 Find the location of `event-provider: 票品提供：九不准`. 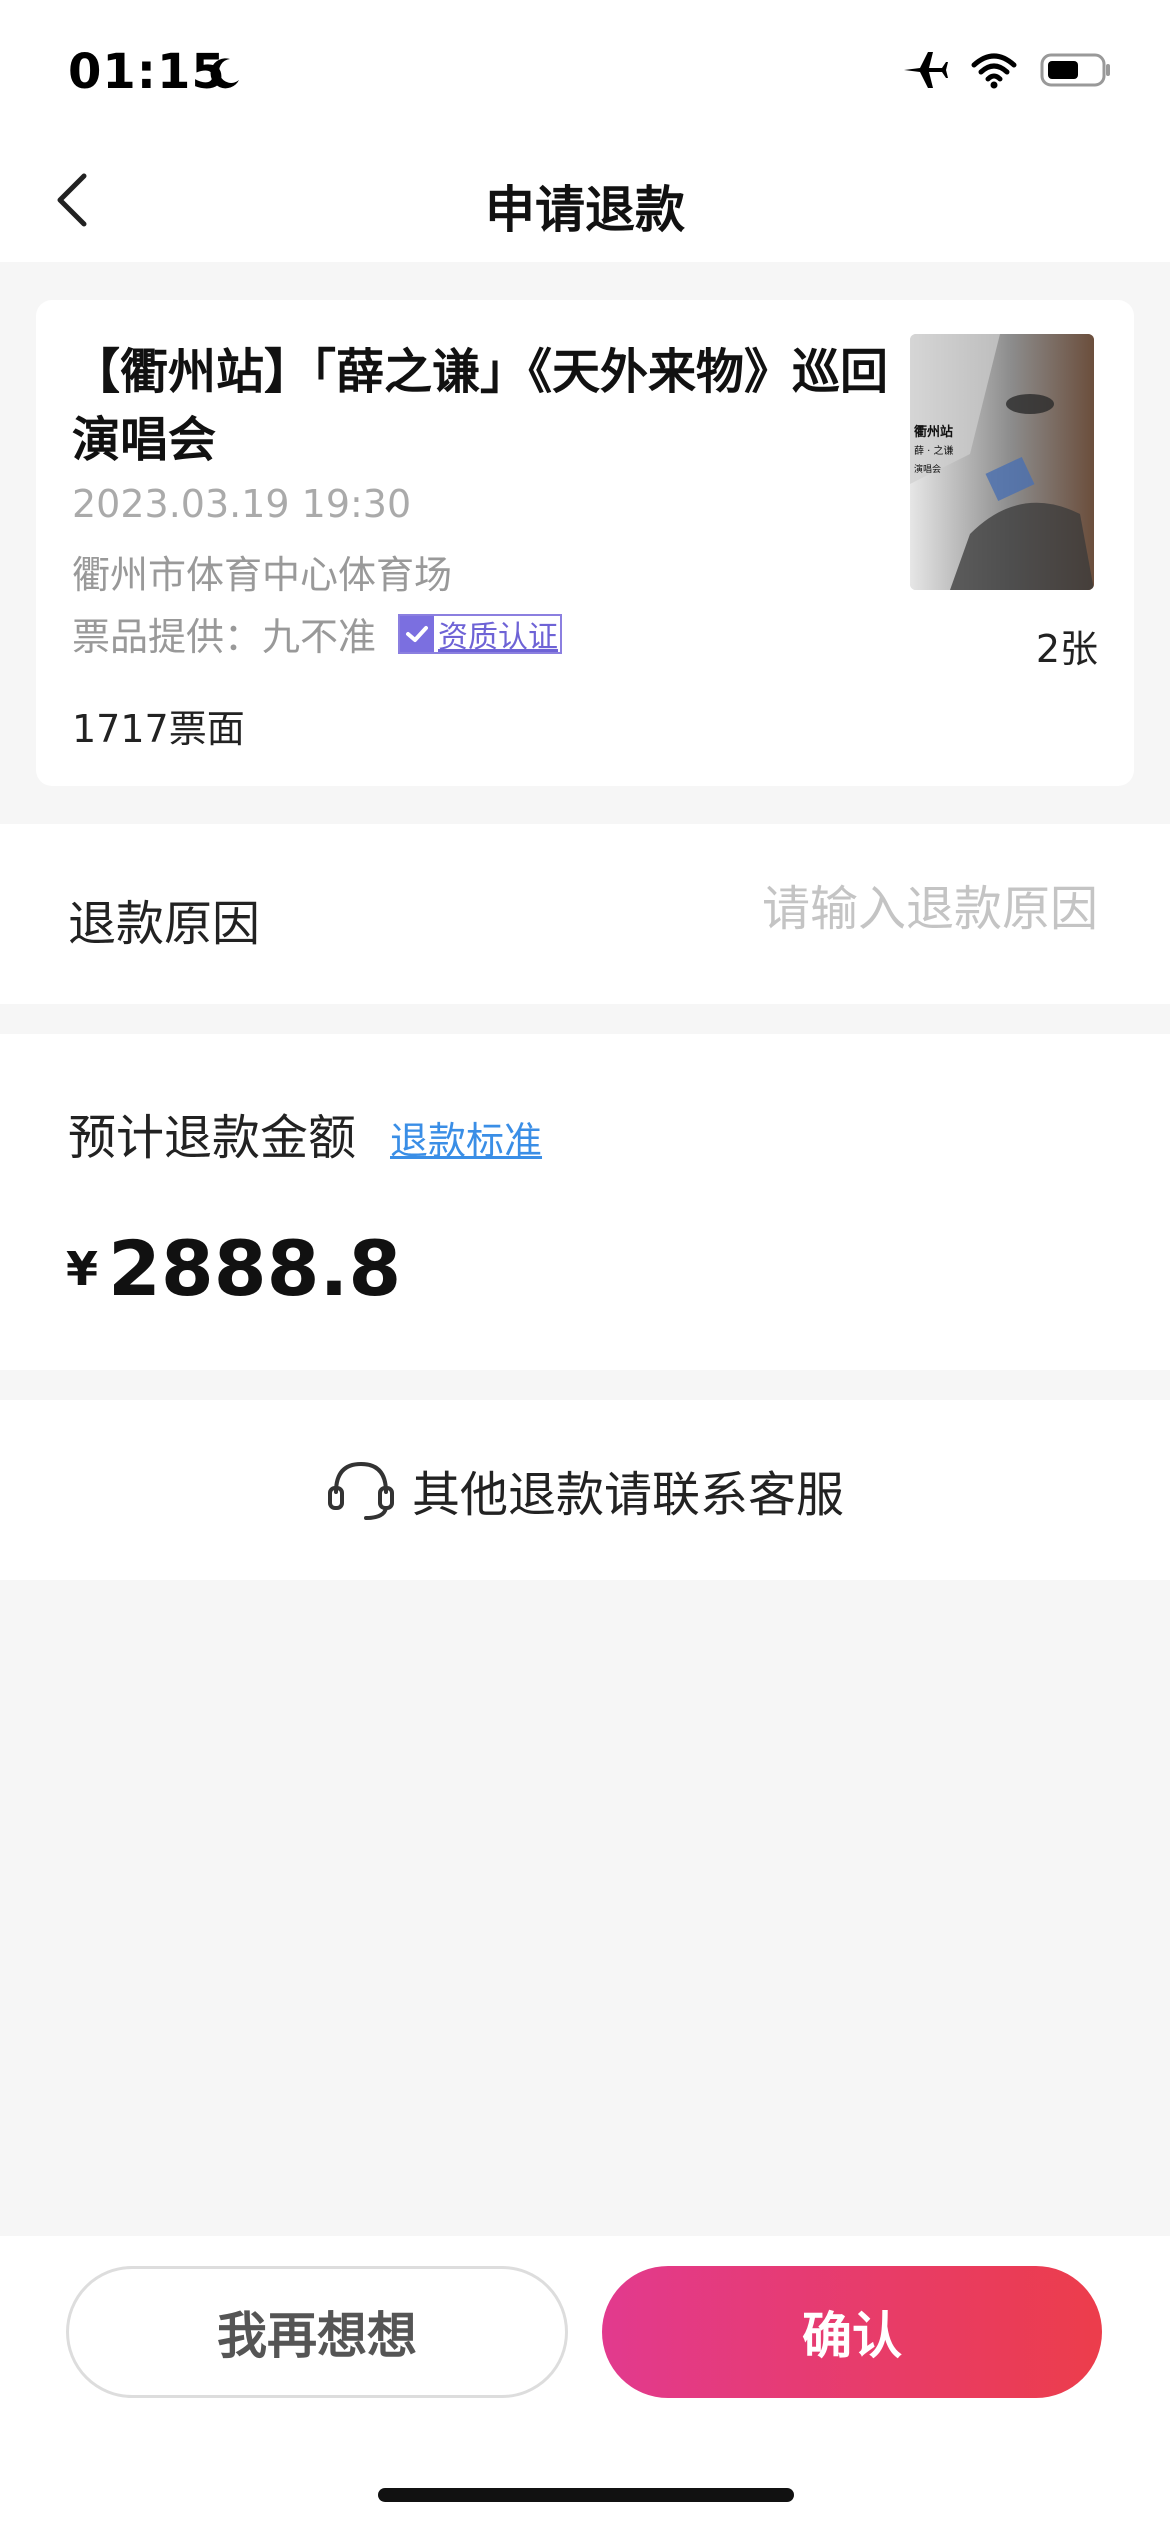

event-provider: 票品提供：九不准 is located at coordinates (224, 637).